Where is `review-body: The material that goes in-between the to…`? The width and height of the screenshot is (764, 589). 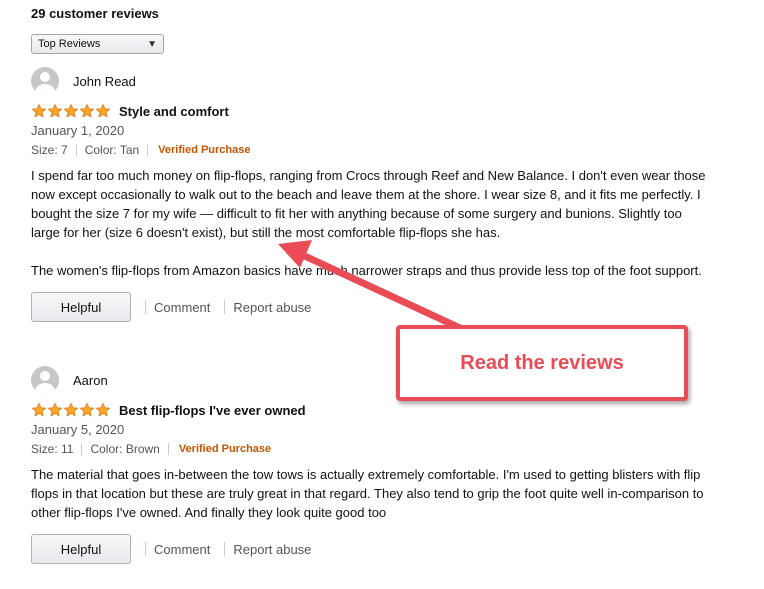
review-body: The material that goes in-between the to… is located at coordinates (371, 493).